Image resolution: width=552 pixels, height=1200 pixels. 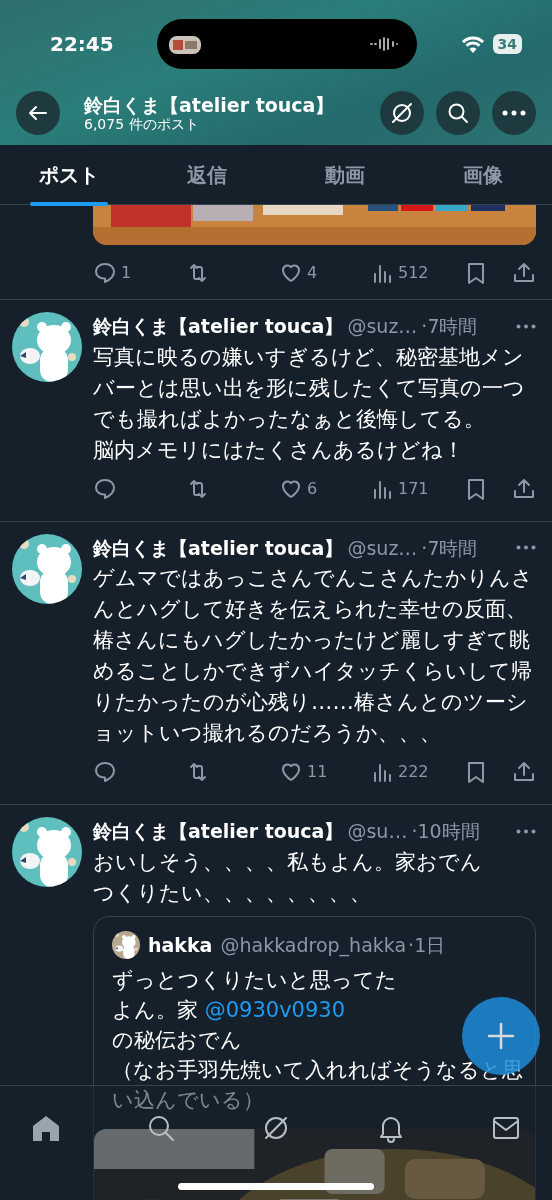 What do you see at coordinates (312, 273) in the screenshot?
I see `action-count: 4` at bounding box center [312, 273].